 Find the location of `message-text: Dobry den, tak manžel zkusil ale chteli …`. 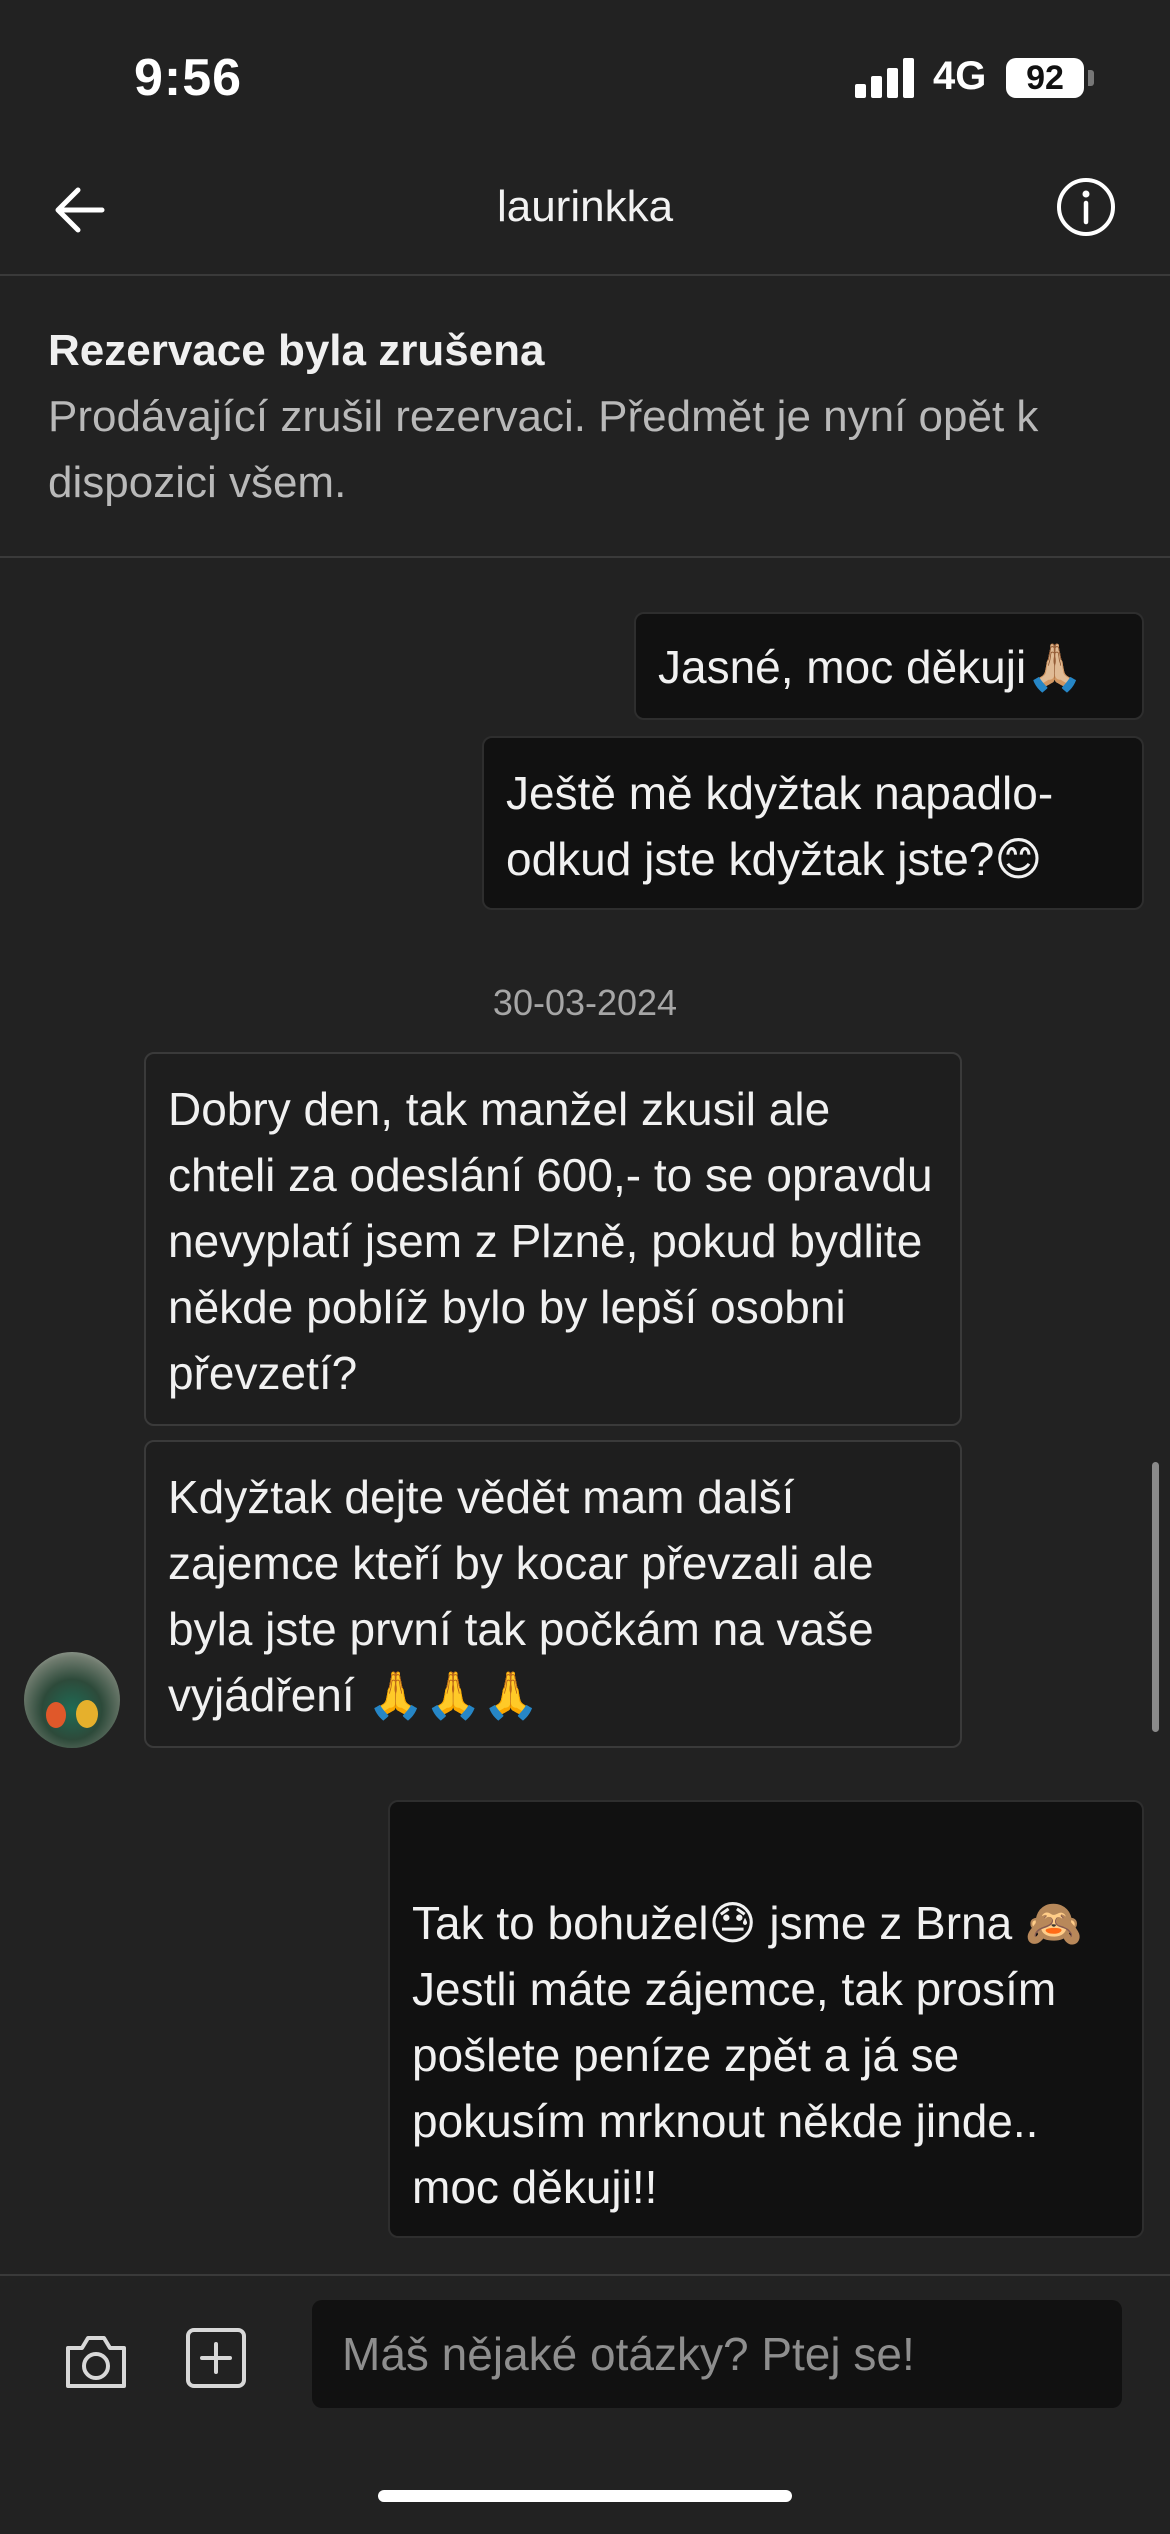

message-text: Dobry den, tak manžel zkusil ale chteli … is located at coordinates (550, 1241).